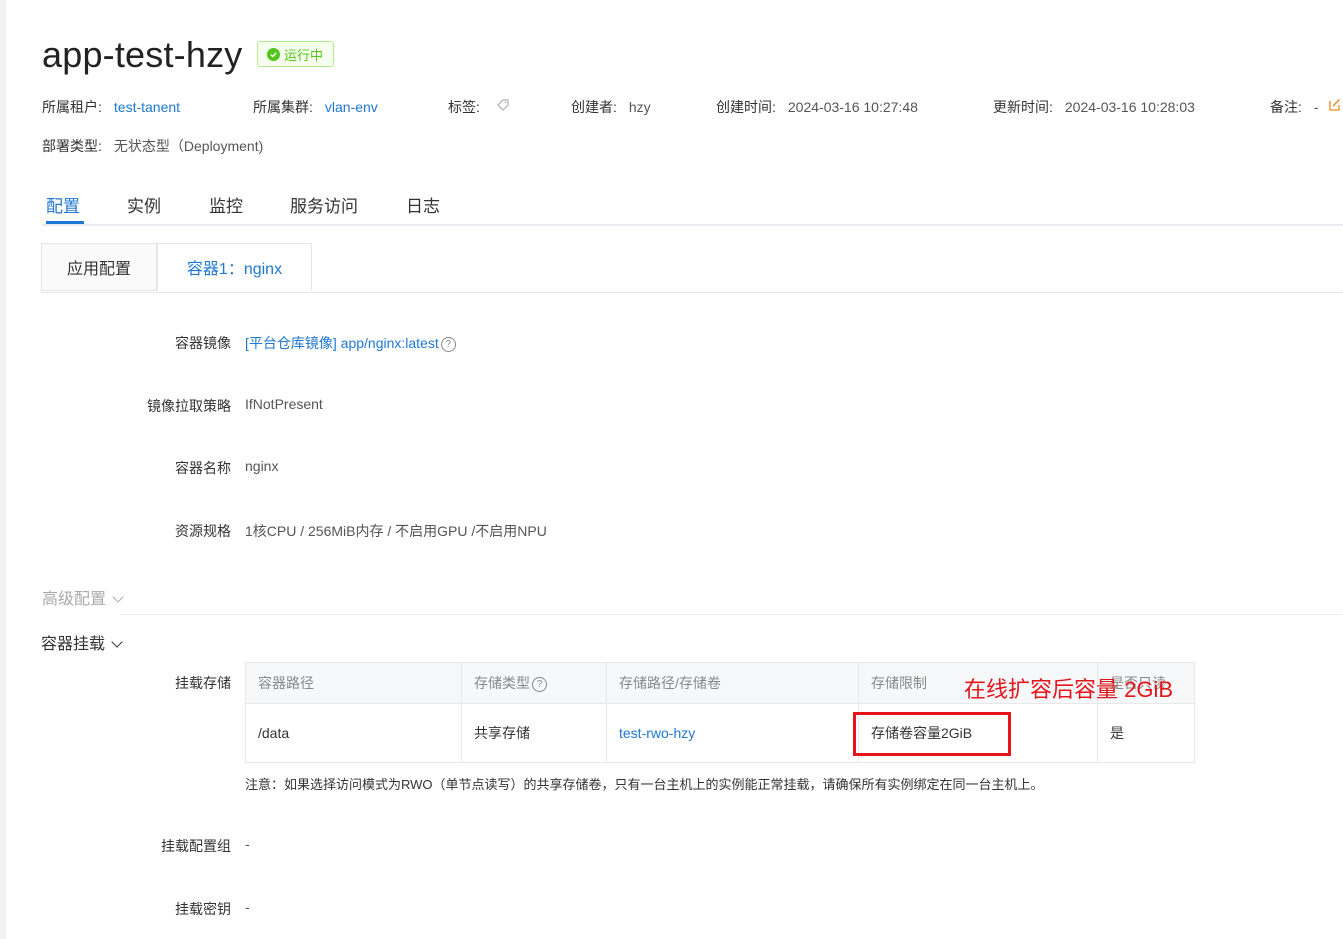  What do you see at coordinates (731, 614) in the screenshot?
I see `section-divider` at bounding box center [731, 614].